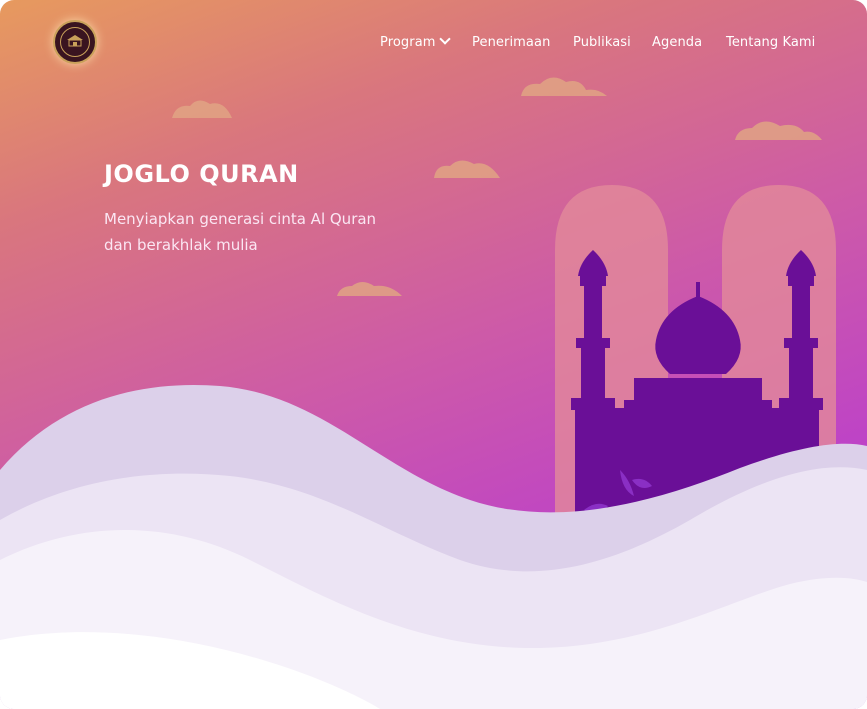 The width and height of the screenshot is (867, 709). I want to click on nav-item-penerimaan: Penerimaan, so click(511, 42).